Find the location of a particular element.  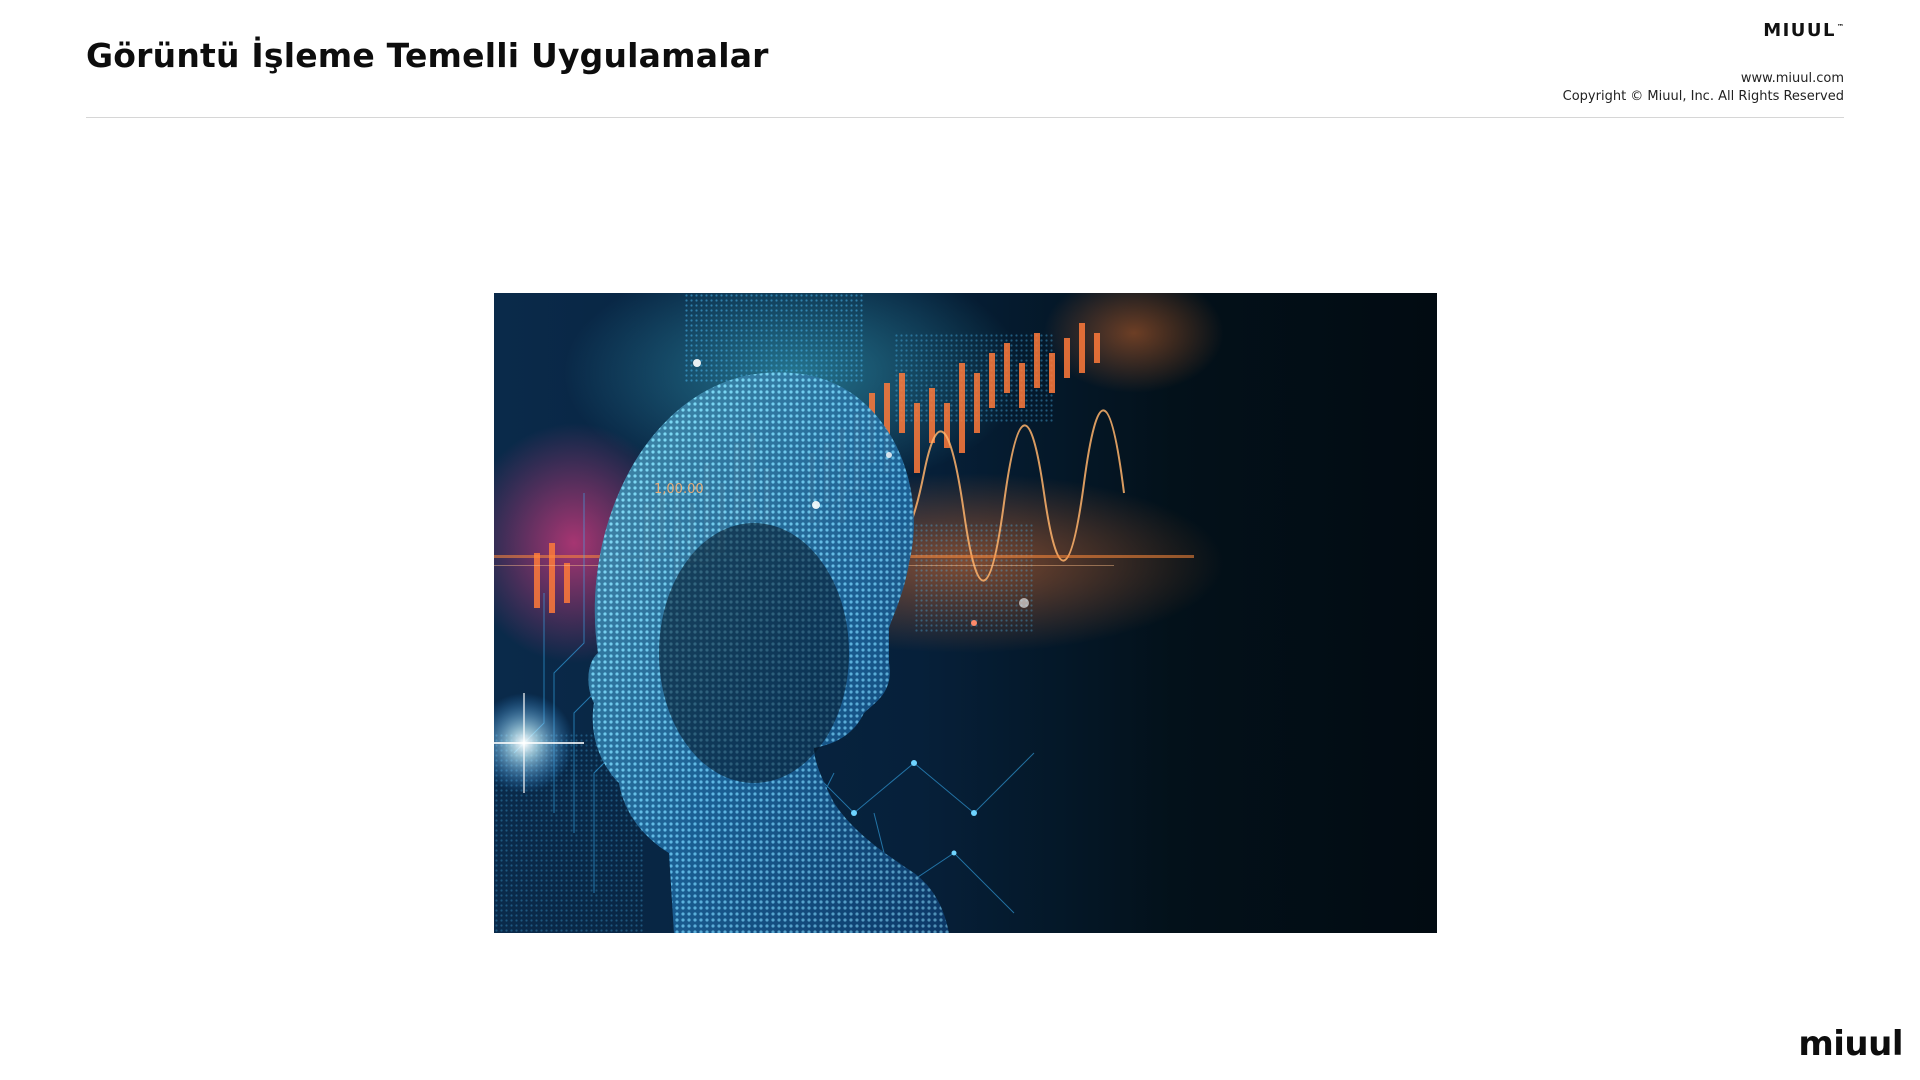

header-divider is located at coordinates (965, 117).